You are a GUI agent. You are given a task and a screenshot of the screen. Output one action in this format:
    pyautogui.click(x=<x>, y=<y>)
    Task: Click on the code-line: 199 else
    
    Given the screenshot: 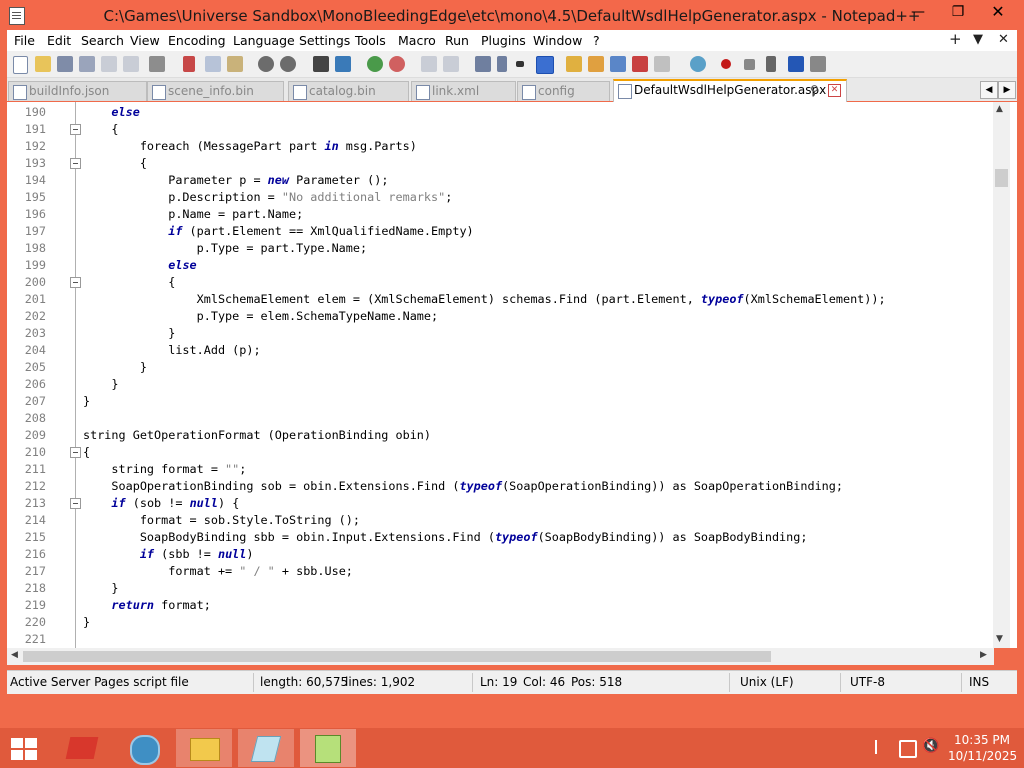 What is the action you would take?
    pyautogui.click(x=512, y=265)
    